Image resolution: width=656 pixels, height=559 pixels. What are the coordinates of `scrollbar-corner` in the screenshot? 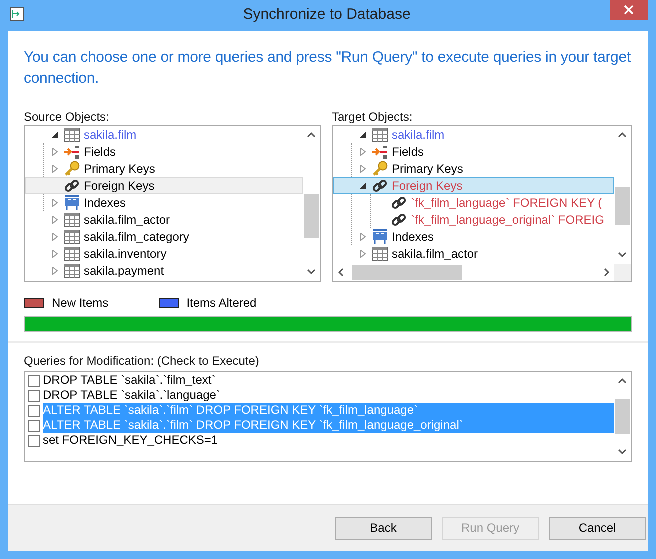 It's located at (622, 272).